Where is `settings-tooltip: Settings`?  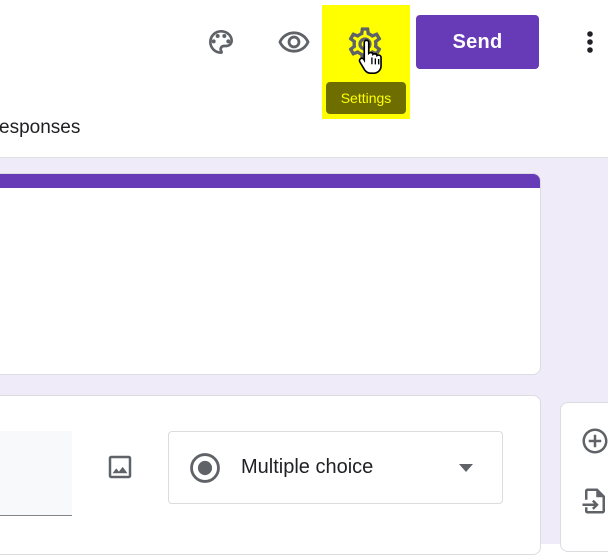 settings-tooltip: Settings is located at coordinates (366, 98).